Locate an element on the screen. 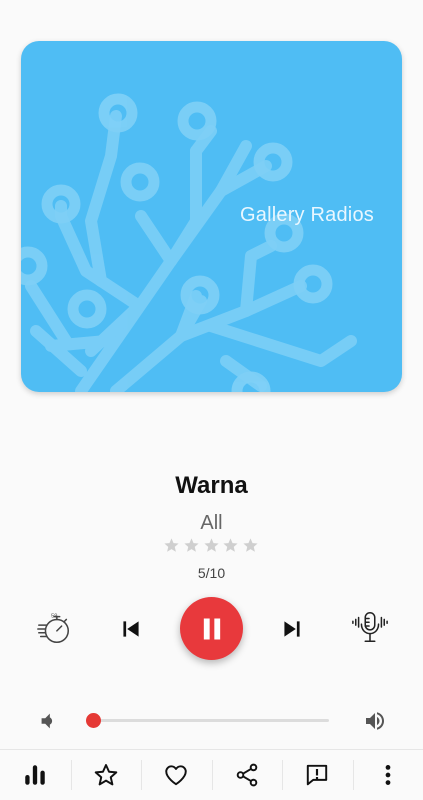  skip-previous-icon is located at coordinates (131, 629).